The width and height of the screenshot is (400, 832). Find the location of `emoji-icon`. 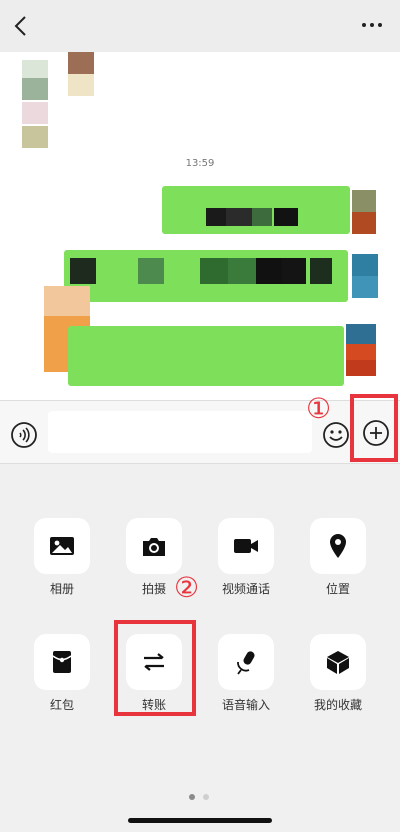

emoji-icon is located at coordinates (336, 435).